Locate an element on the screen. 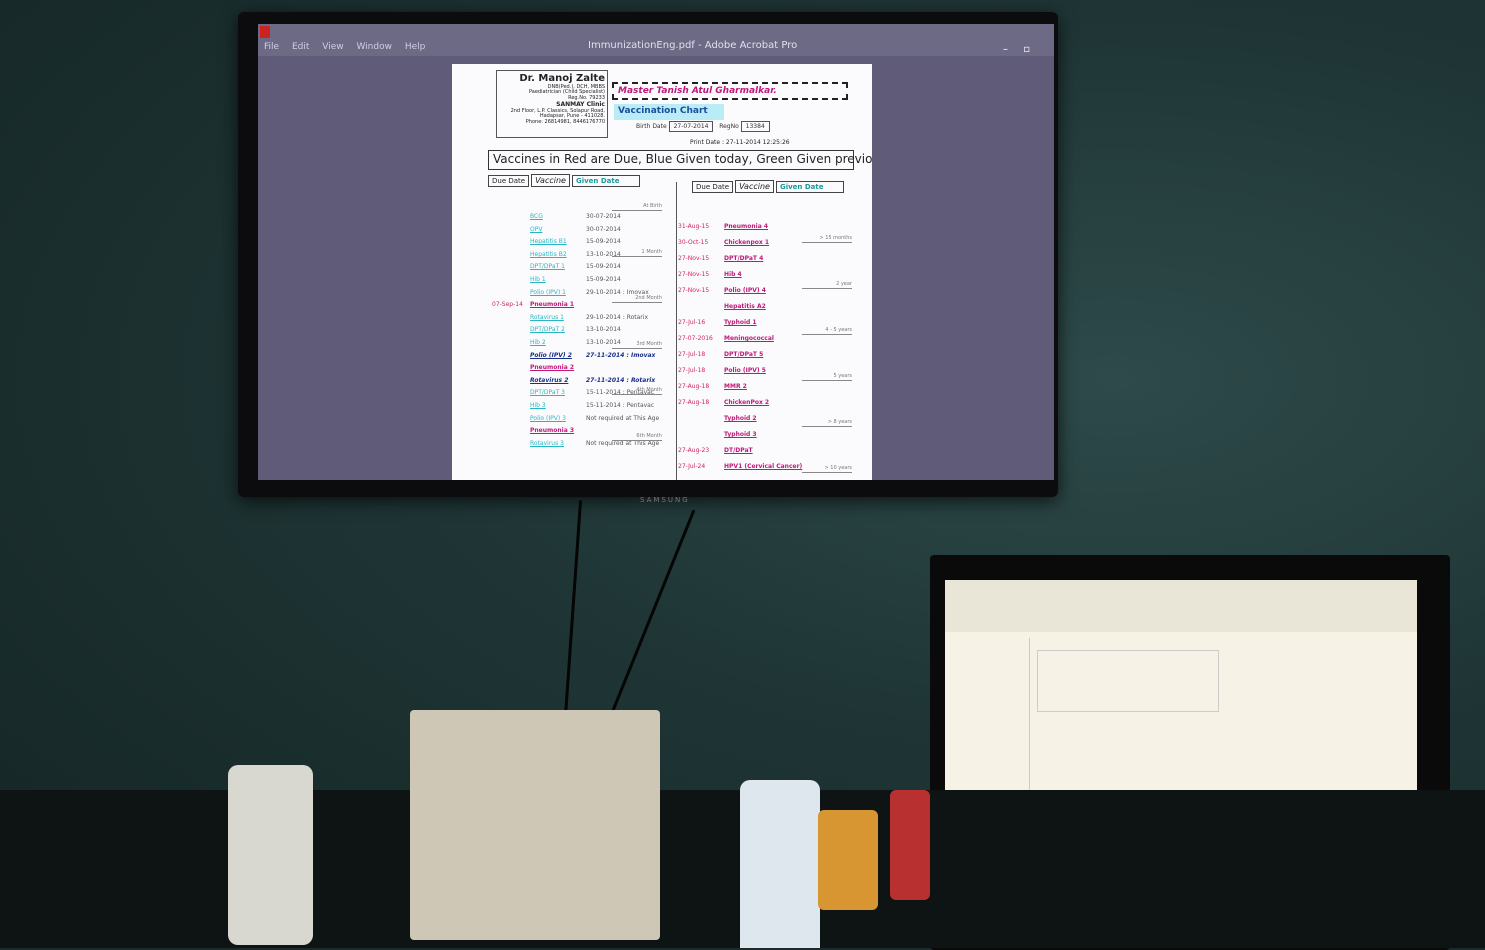  vaccine-row: 27-Nov-15 Hib 4 is located at coordinates (710, 275).